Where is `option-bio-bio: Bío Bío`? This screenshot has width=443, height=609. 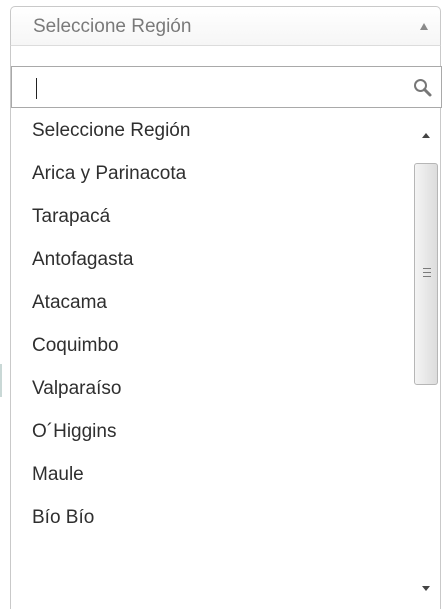
option-bio-bio: Bío Bío is located at coordinates (211, 517).